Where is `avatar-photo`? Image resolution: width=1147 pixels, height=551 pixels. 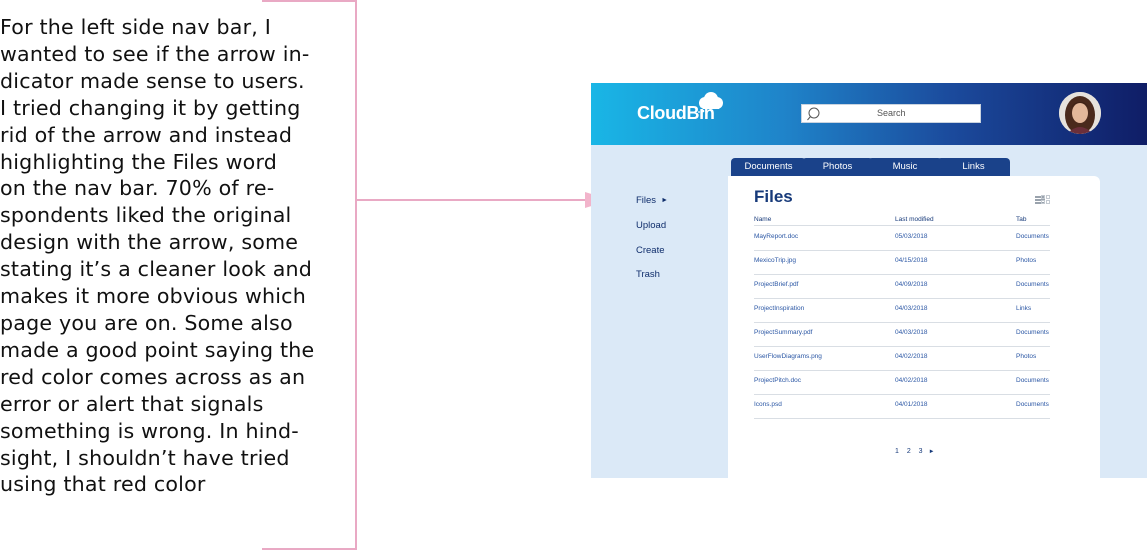
avatar-photo is located at coordinates (1080, 113).